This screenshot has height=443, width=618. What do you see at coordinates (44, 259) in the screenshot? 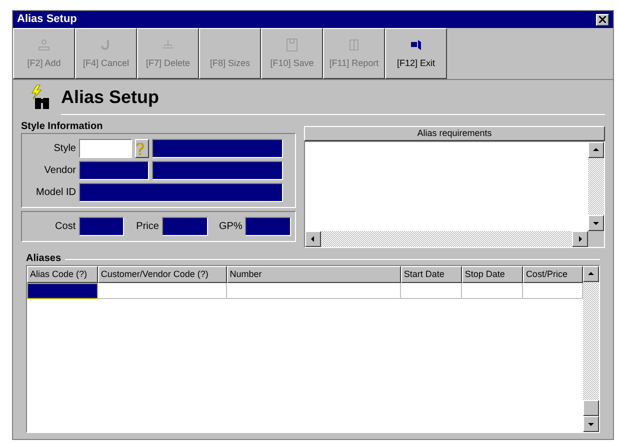
I see `group-title: Aliases` at bounding box center [44, 259].